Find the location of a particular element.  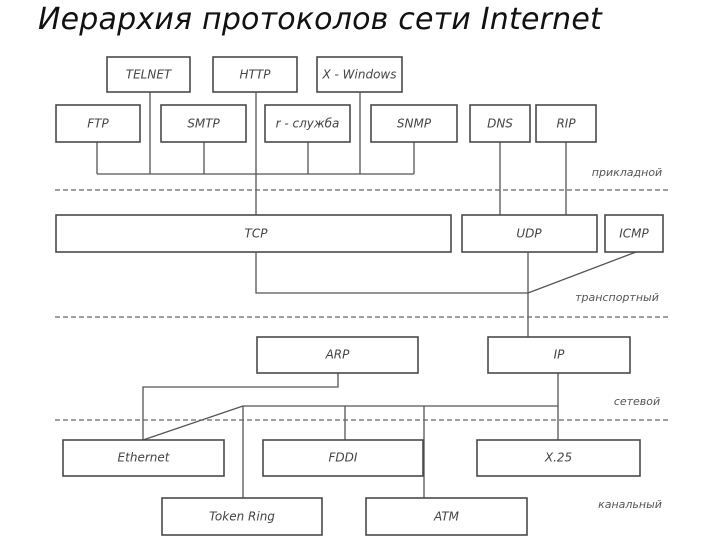

protocol-box-rip: RIP is located at coordinates (566, 123).